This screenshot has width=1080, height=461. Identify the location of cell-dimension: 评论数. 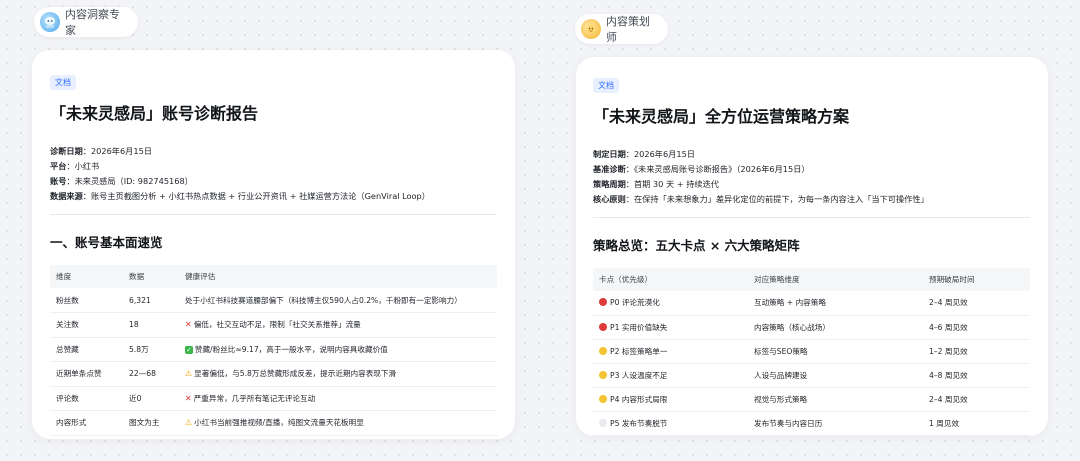
(86, 398).